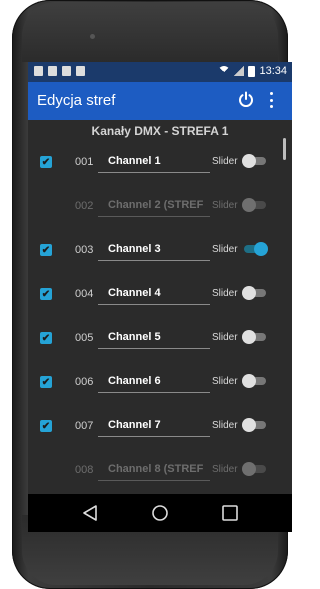  What do you see at coordinates (66, 71) in the screenshot?
I see `usb-notification-icon` at bounding box center [66, 71].